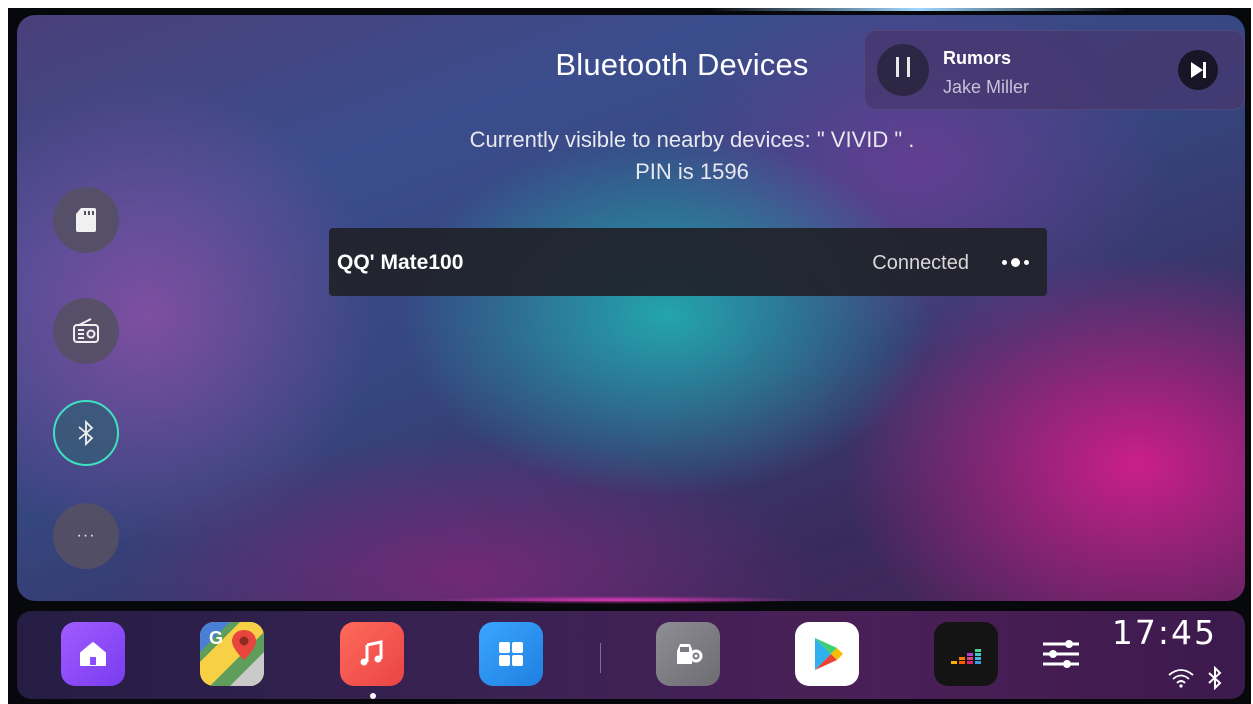  I want to click on track-title: Rumors, so click(977, 58).